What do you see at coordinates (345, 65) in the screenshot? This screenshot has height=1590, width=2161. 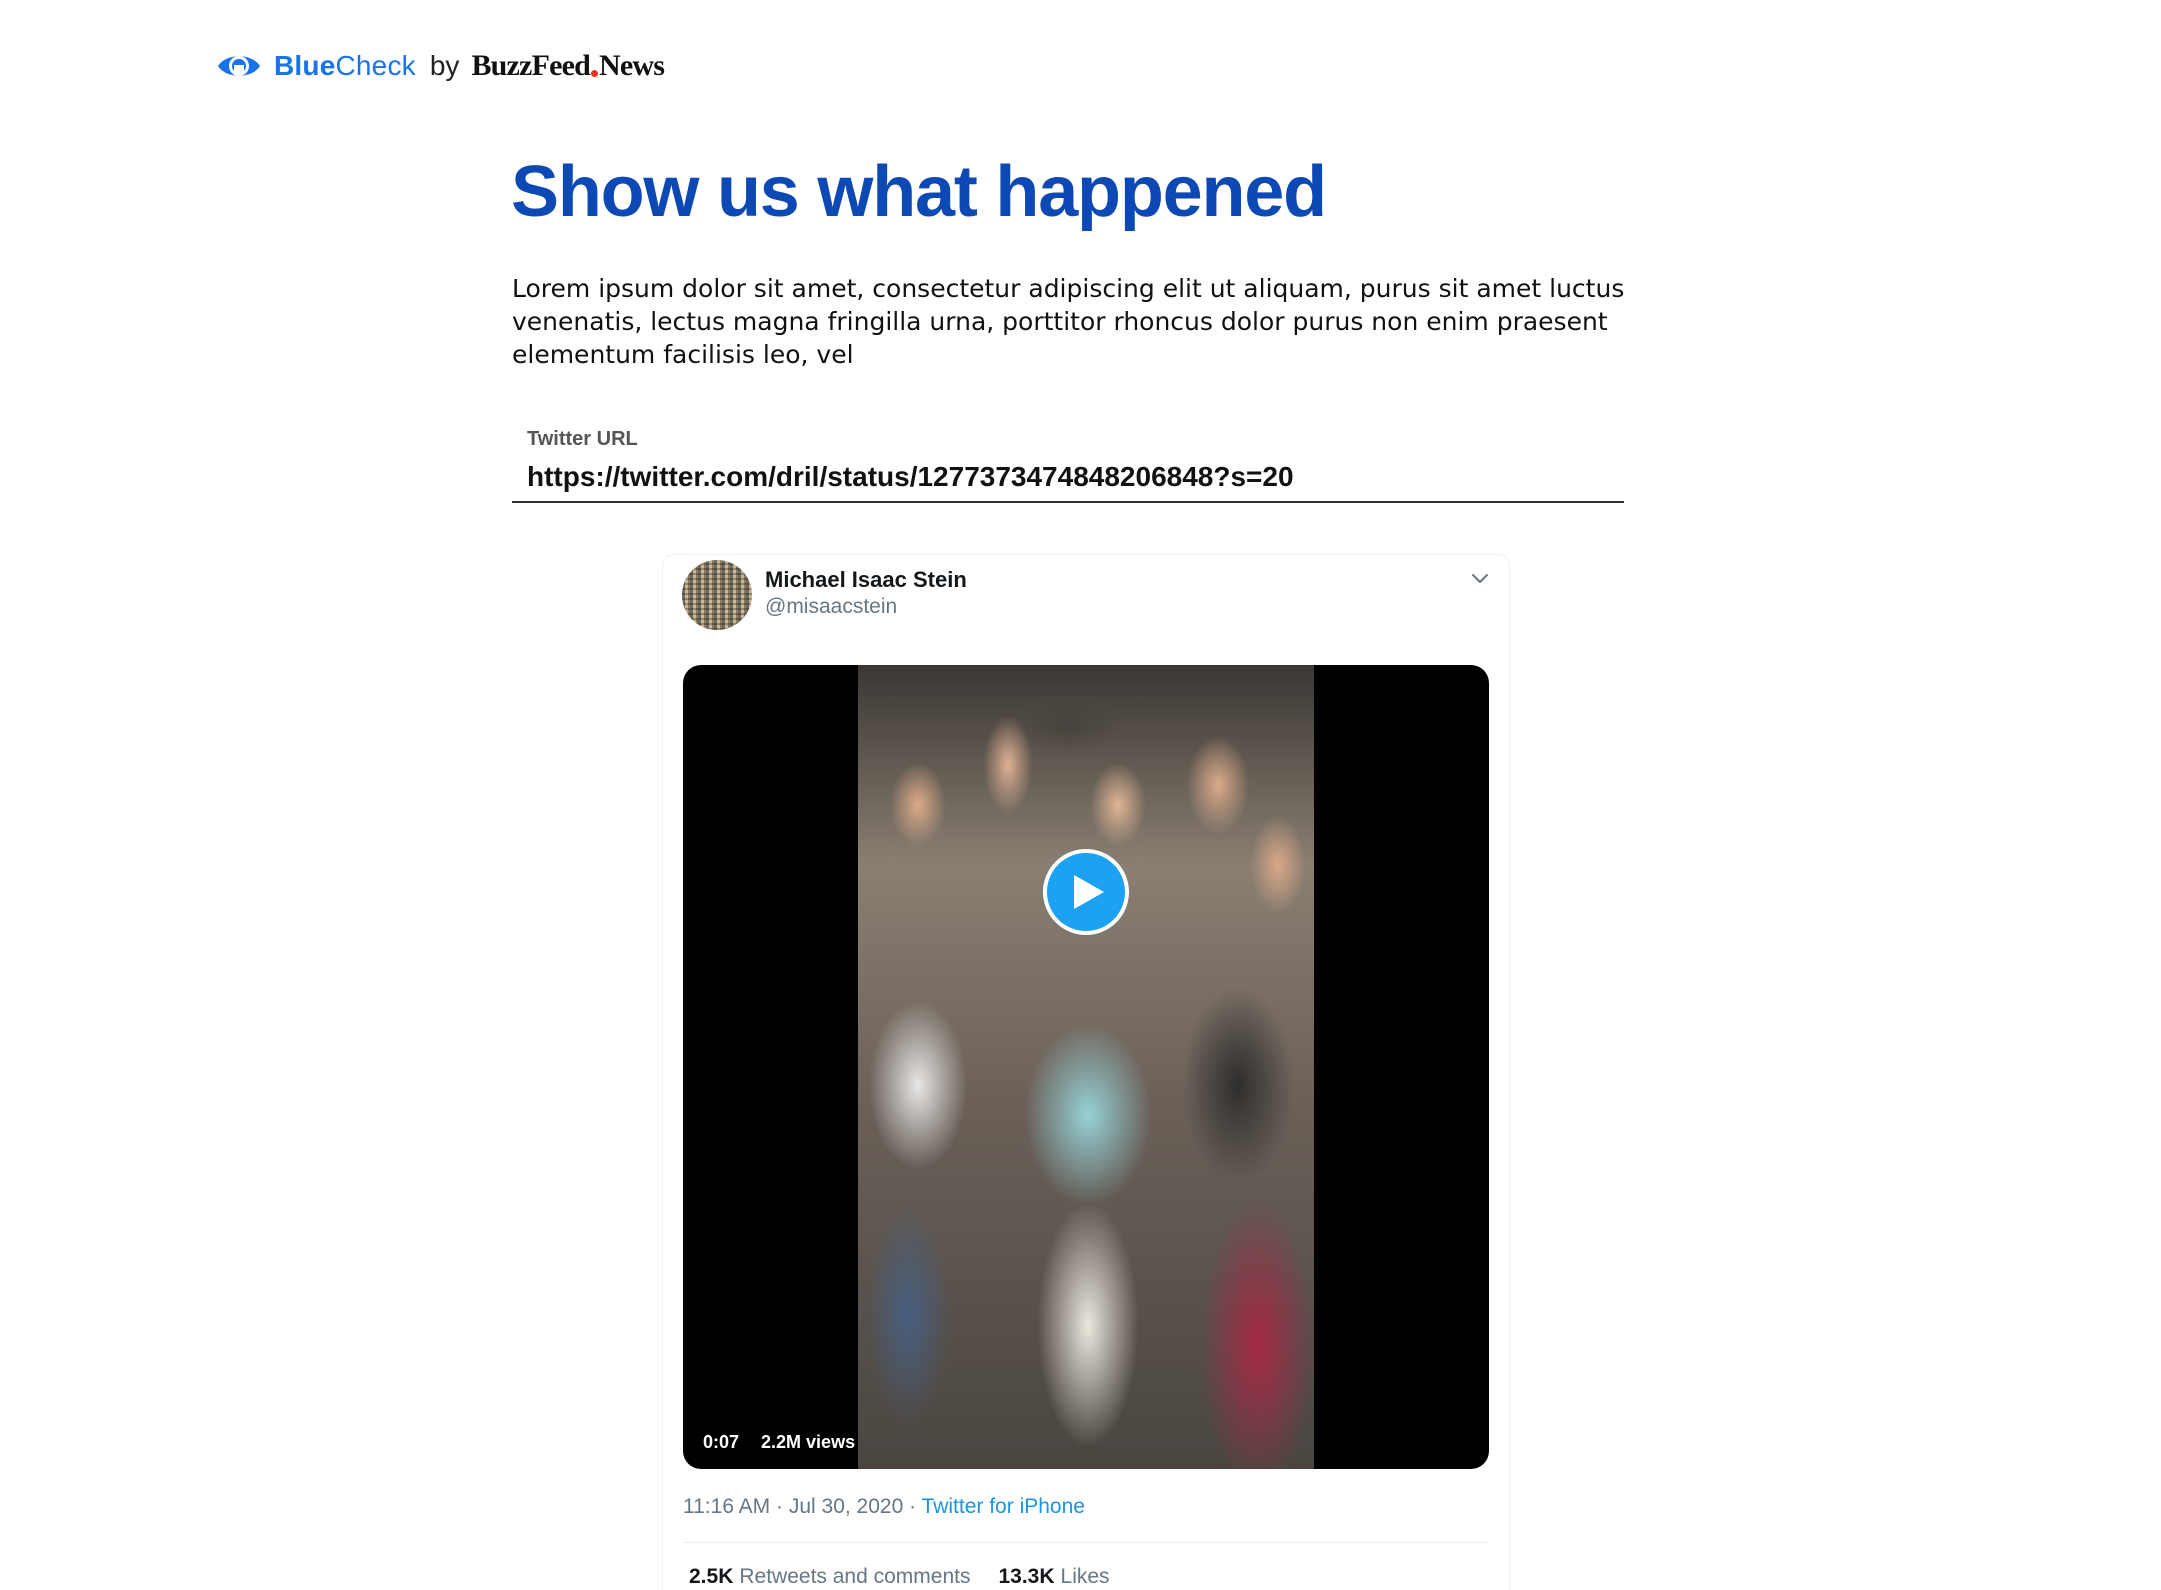 I see `brand-name: BlueCheck` at bounding box center [345, 65].